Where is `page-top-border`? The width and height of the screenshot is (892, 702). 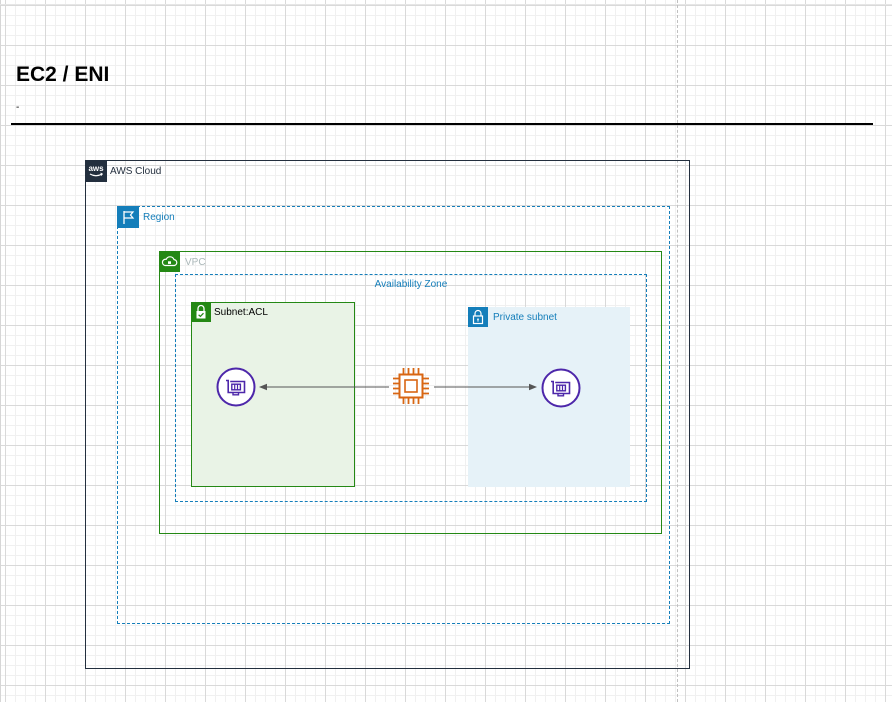 page-top-border is located at coordinates (446, 4).